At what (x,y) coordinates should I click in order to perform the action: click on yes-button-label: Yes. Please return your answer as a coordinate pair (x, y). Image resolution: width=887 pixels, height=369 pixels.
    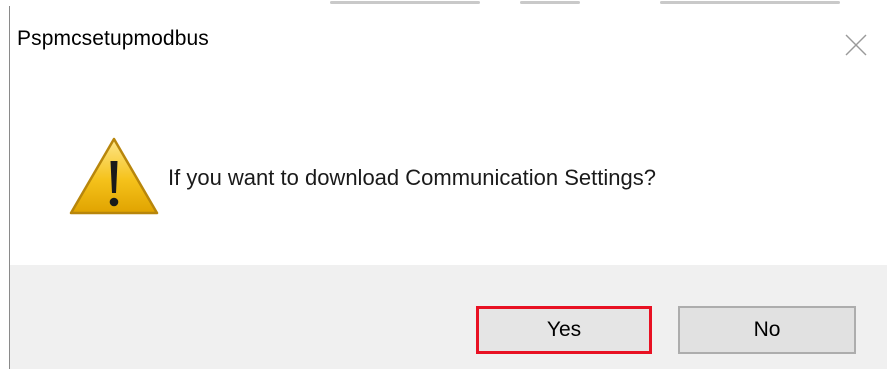
    Looking at the image, I should click on (564, 329).